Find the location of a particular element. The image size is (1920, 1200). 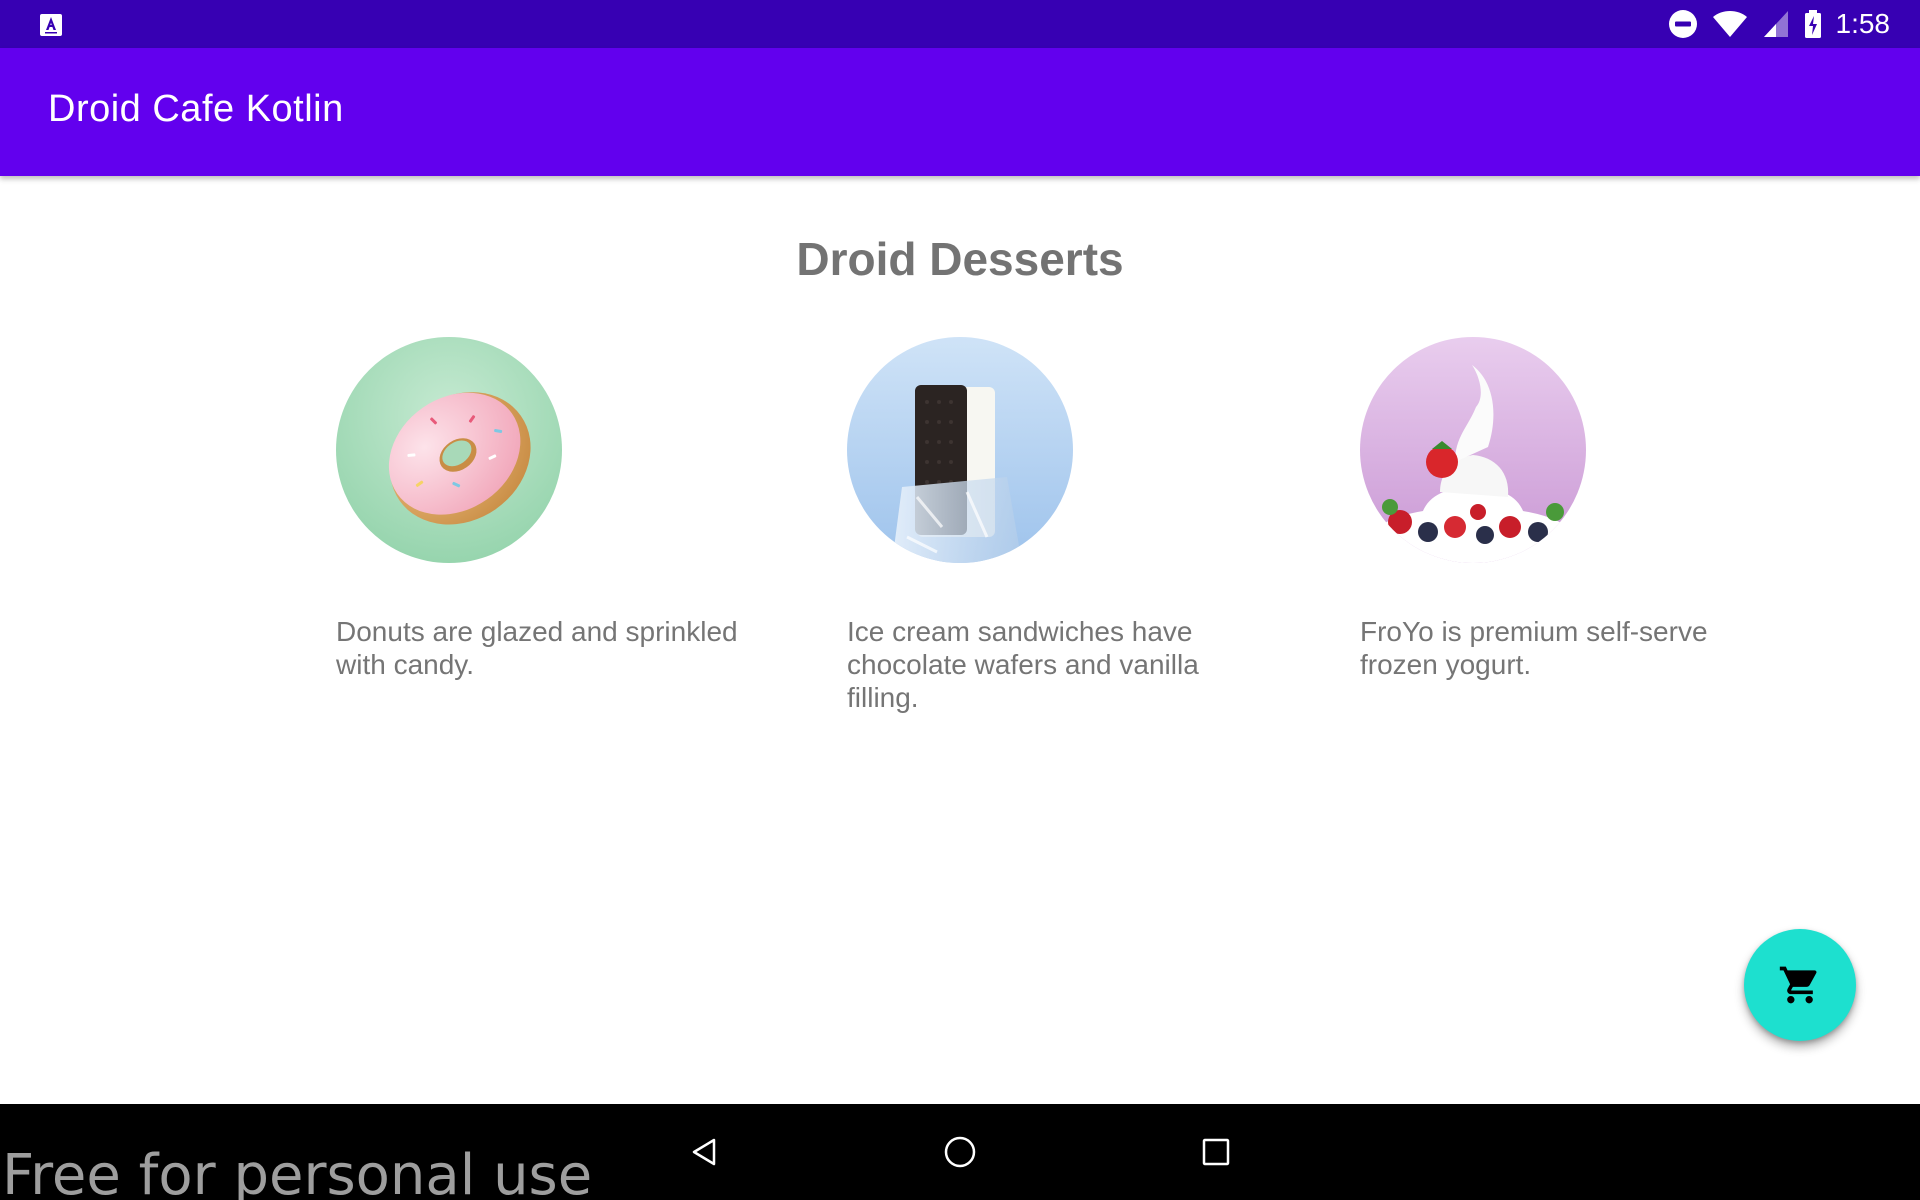

watermark-text: Free for personal use is located at coordinates (297, 1171).